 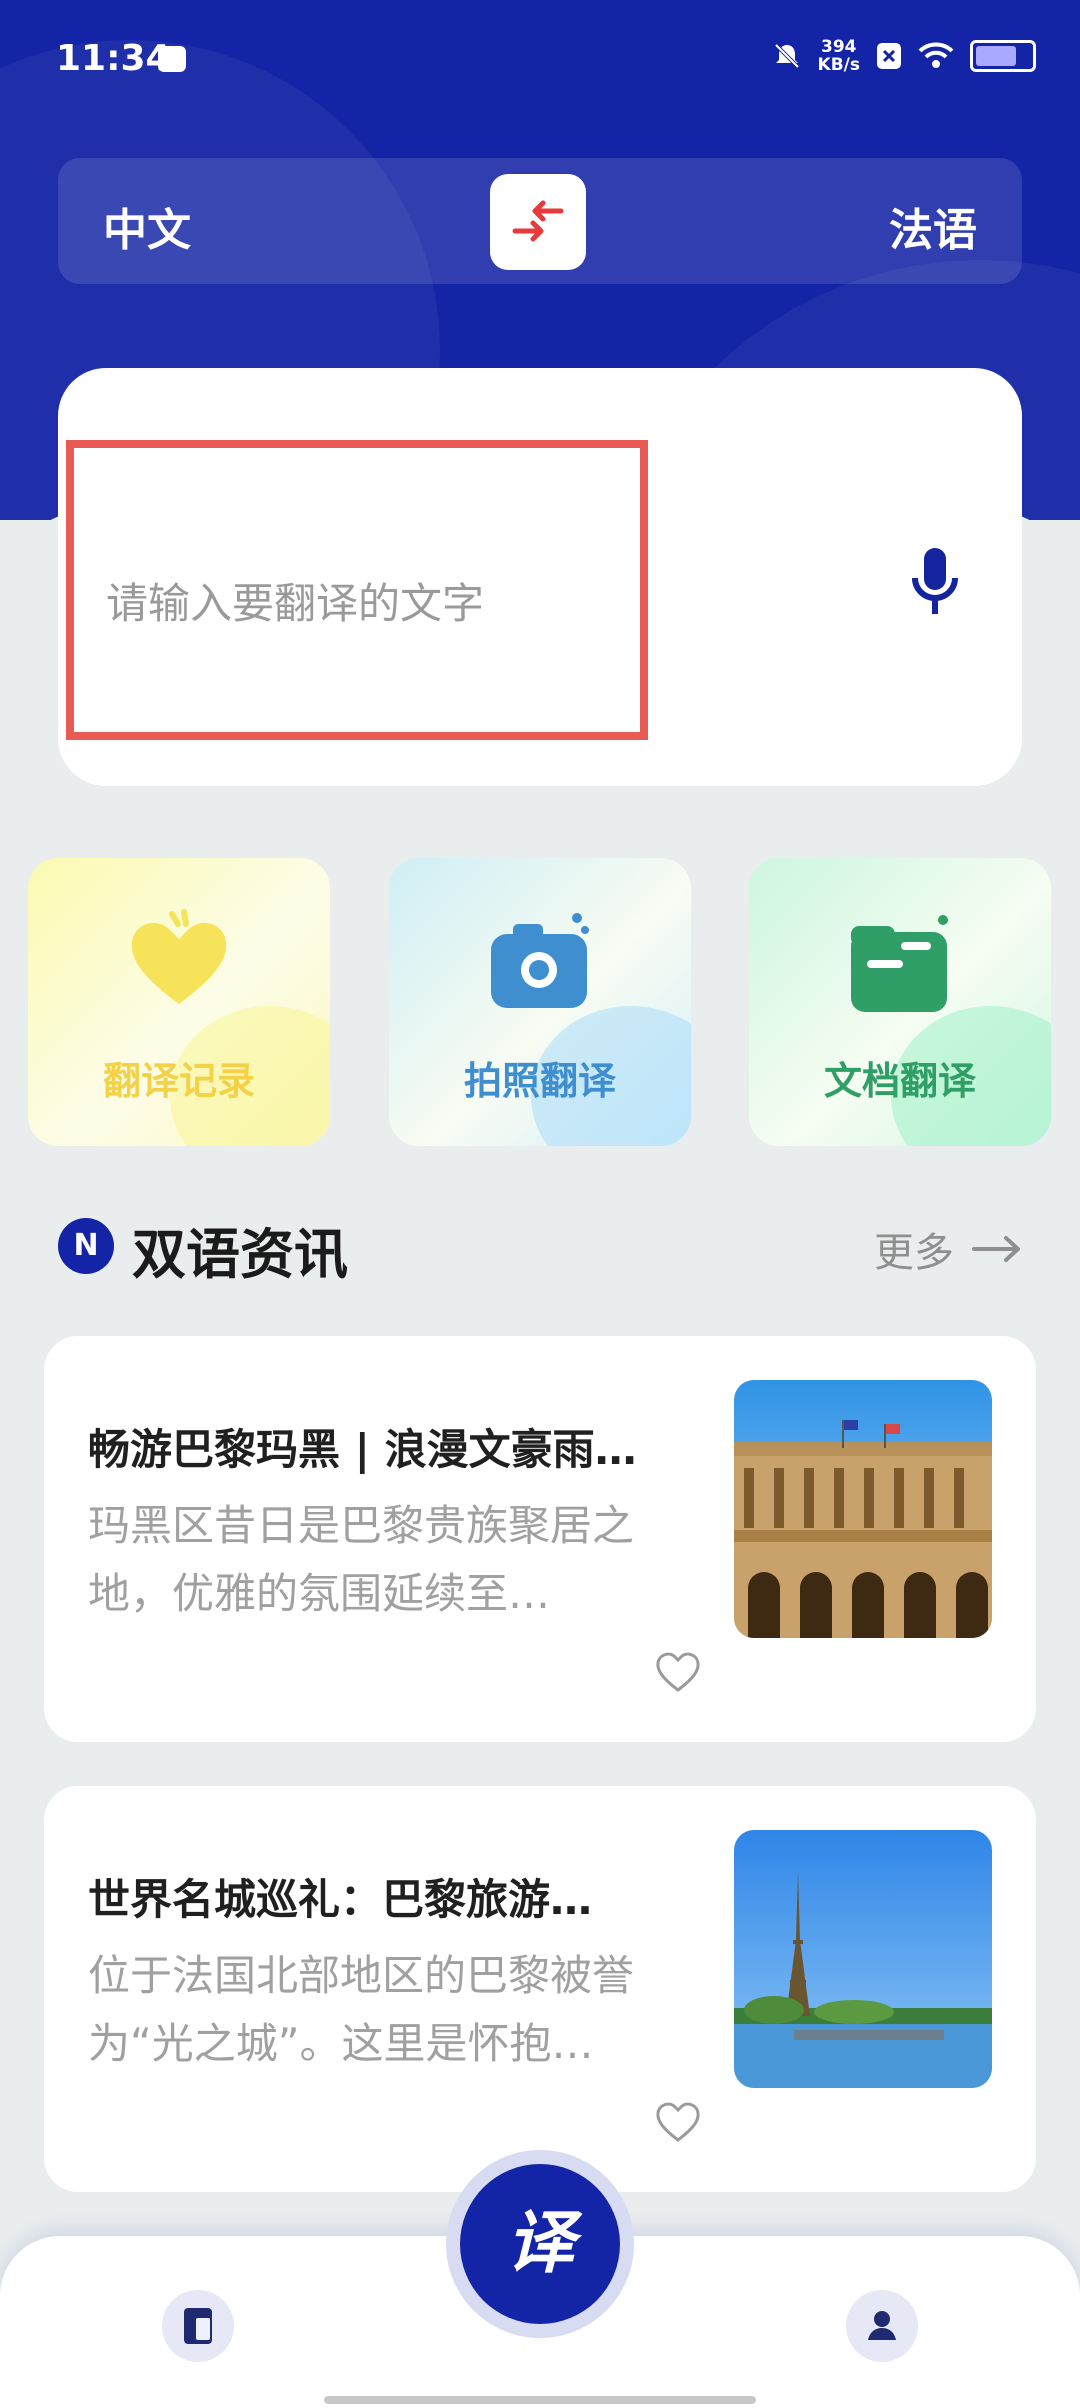 I want to click on tool-label: 翻译记录, so click(x=178, y=1081).